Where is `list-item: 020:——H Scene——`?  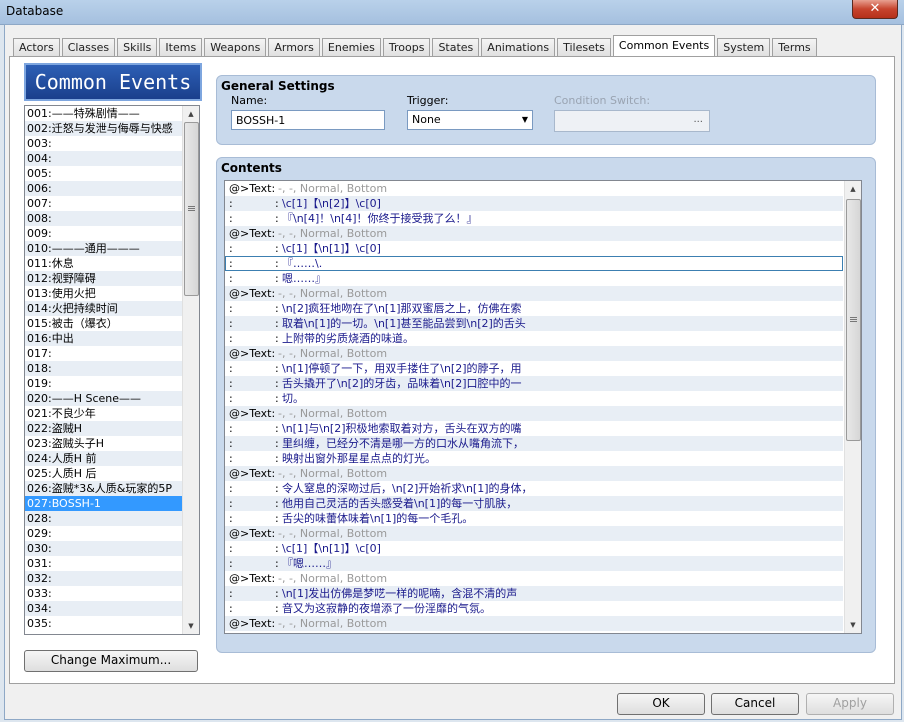
list-item: 020:——H Scene—— is located at coordinates (103, 398).